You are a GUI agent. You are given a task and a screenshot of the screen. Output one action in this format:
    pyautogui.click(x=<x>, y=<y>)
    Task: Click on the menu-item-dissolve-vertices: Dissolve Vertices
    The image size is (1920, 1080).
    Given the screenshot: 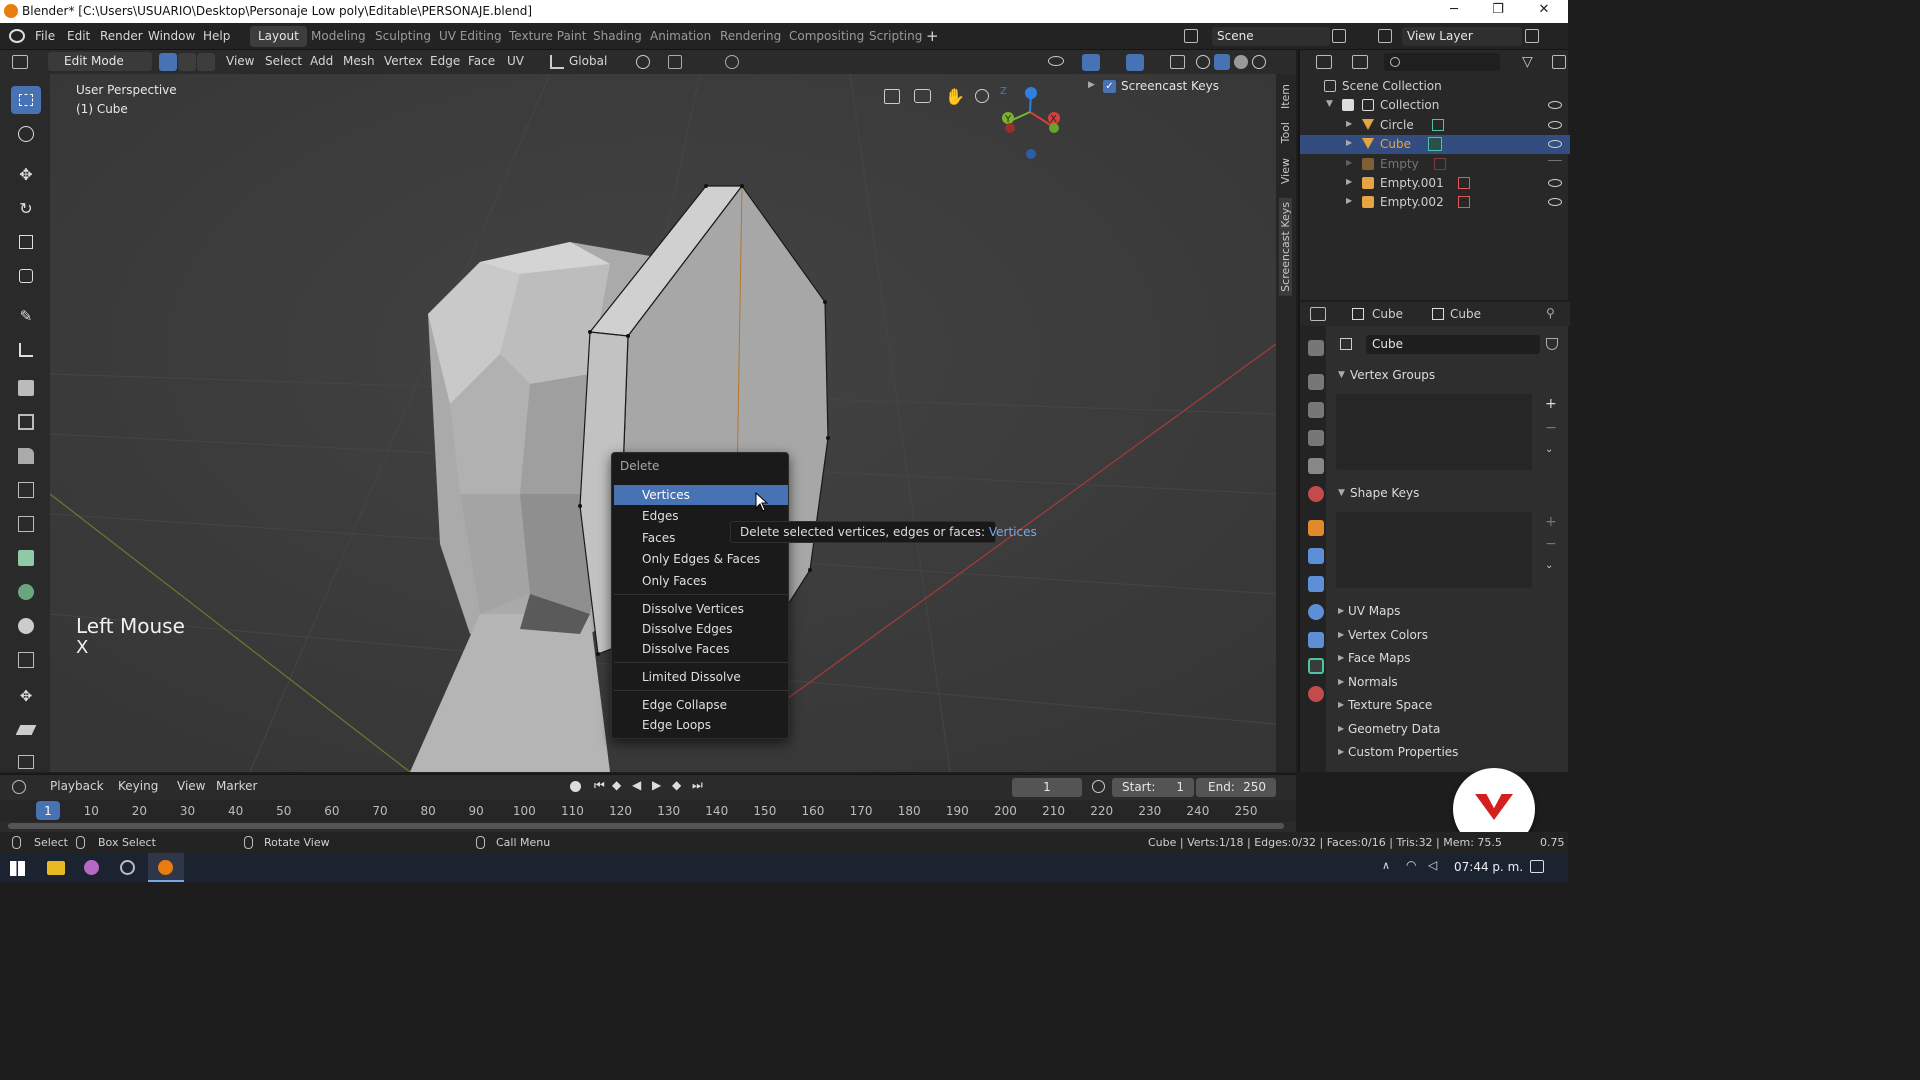 What is the action you would take?
    pyautogui.click(x=701, y=609)
    